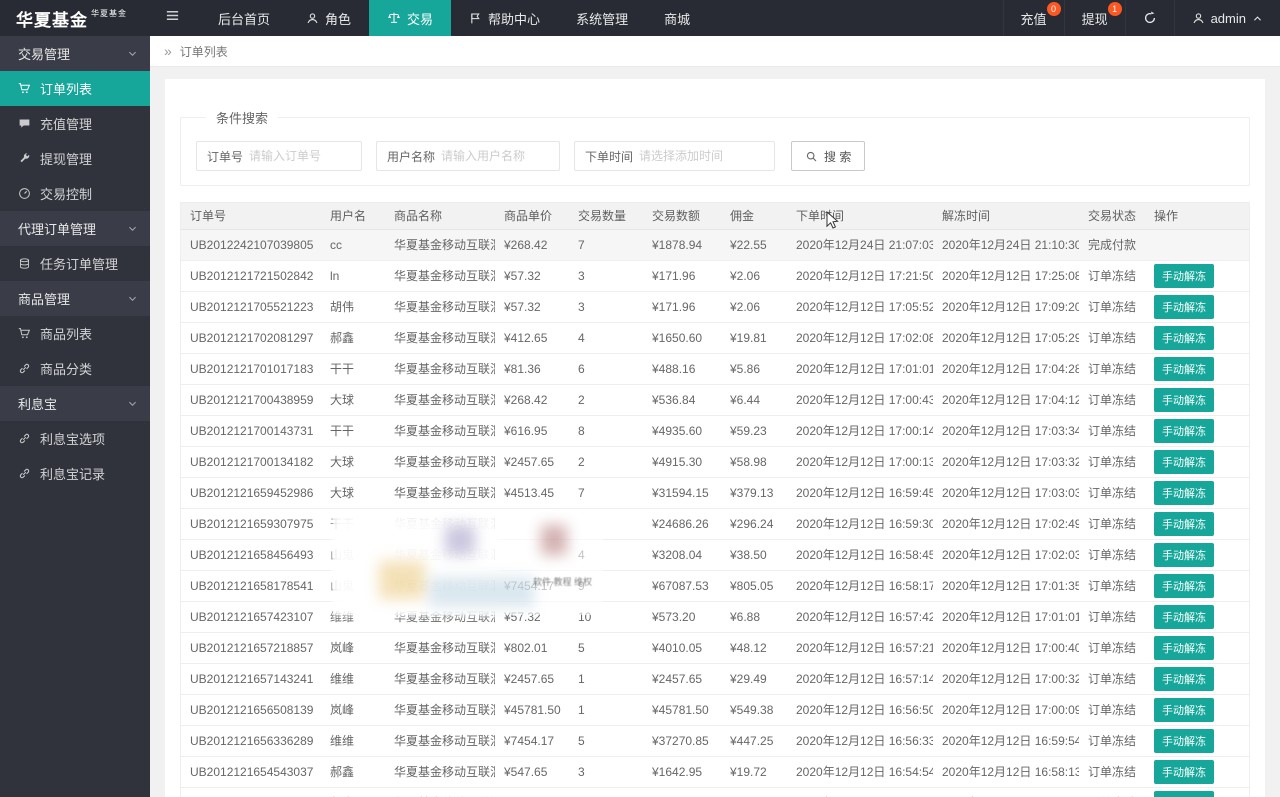 The image size is (1280, 797). Describe the element at coordinates (860, 307) in the screenshot. I see `cell-order_time: 2020年12月12日 17:05:52` at that location.